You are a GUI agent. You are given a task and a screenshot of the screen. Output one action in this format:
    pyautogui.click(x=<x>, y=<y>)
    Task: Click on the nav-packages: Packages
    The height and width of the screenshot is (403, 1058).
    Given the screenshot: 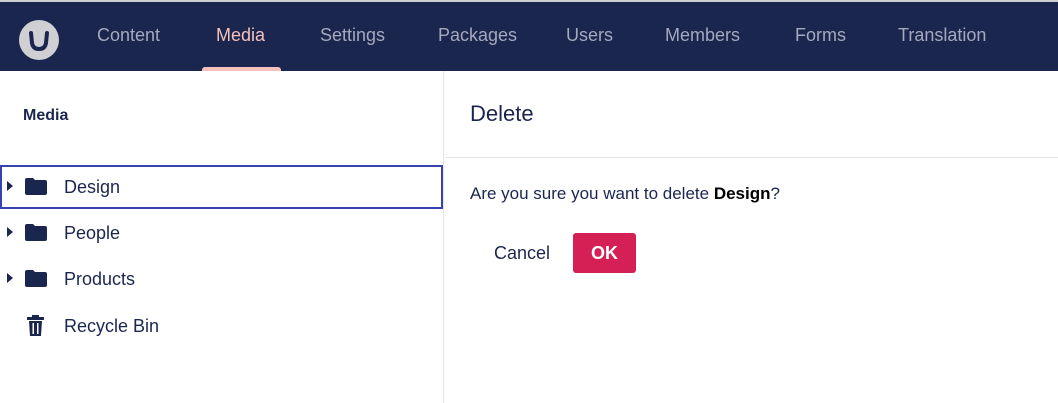 What is the action you would take?
    pyautogui.click(x=477, y=35)
    